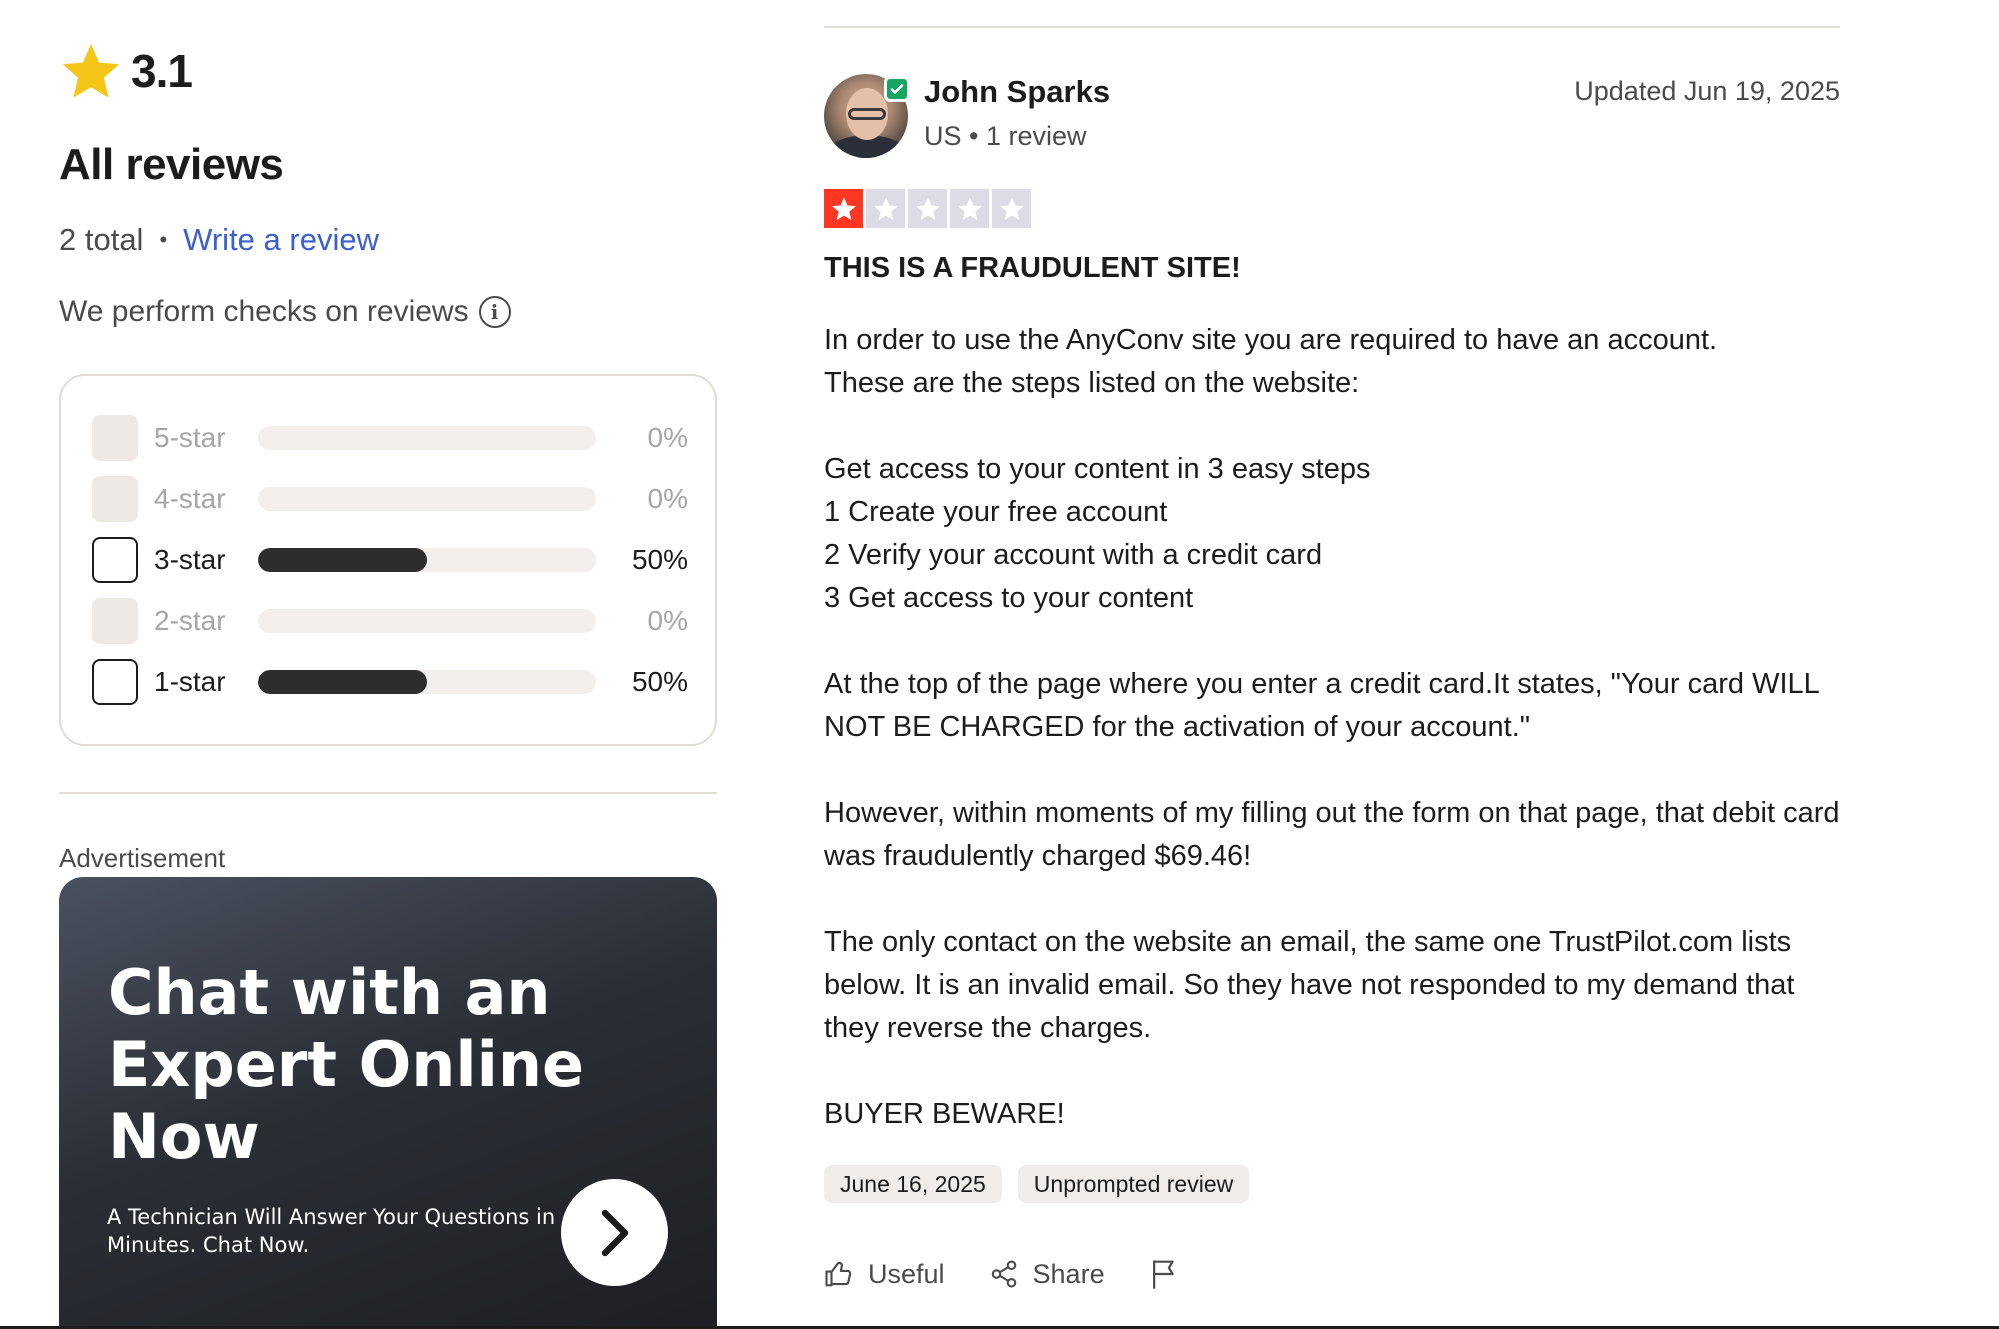 This screenshot has height=1329, width=1999. I want to click on review-type-chip: Unprompted review, so click(1133, 1184).